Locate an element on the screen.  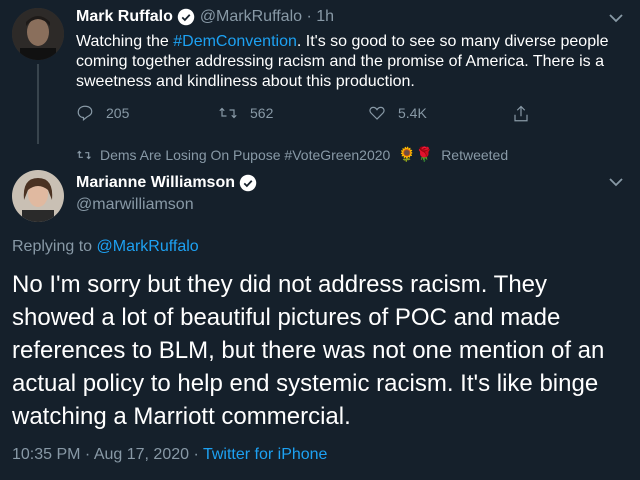
retweet-count: 562 is located at coordinates (262, 113).